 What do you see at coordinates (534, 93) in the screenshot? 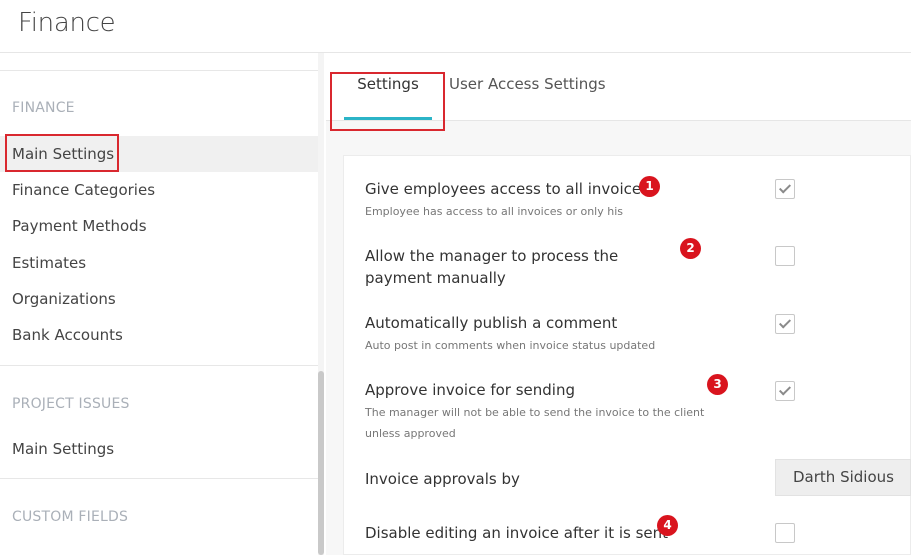
I see `tab-user-access-settings: User Access Settings` at bounding box center [534, 93].